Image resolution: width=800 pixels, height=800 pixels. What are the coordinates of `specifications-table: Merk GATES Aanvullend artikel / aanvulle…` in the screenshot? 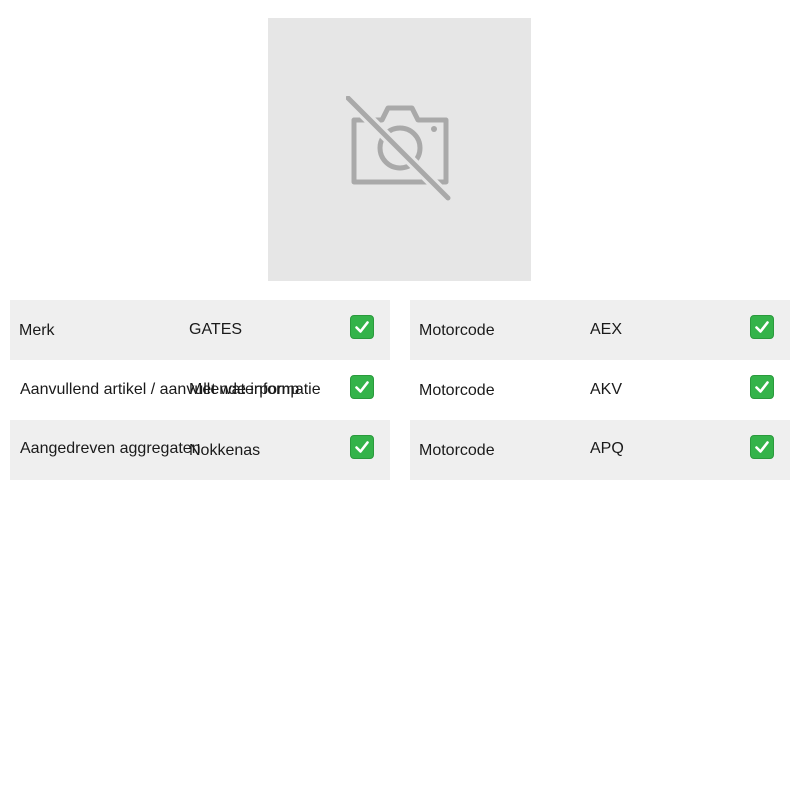 It's located at (200, 390).